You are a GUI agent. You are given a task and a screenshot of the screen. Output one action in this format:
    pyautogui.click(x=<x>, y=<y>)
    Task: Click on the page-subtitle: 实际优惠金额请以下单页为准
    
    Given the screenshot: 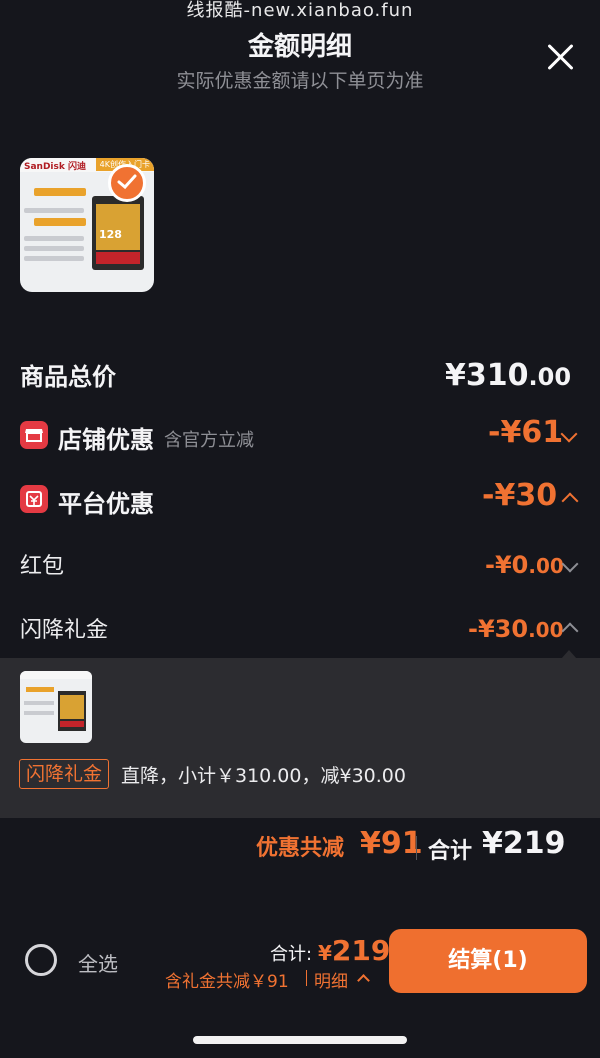 What is the action you would take?
    pyautogui.click(x=300, y=81)
    